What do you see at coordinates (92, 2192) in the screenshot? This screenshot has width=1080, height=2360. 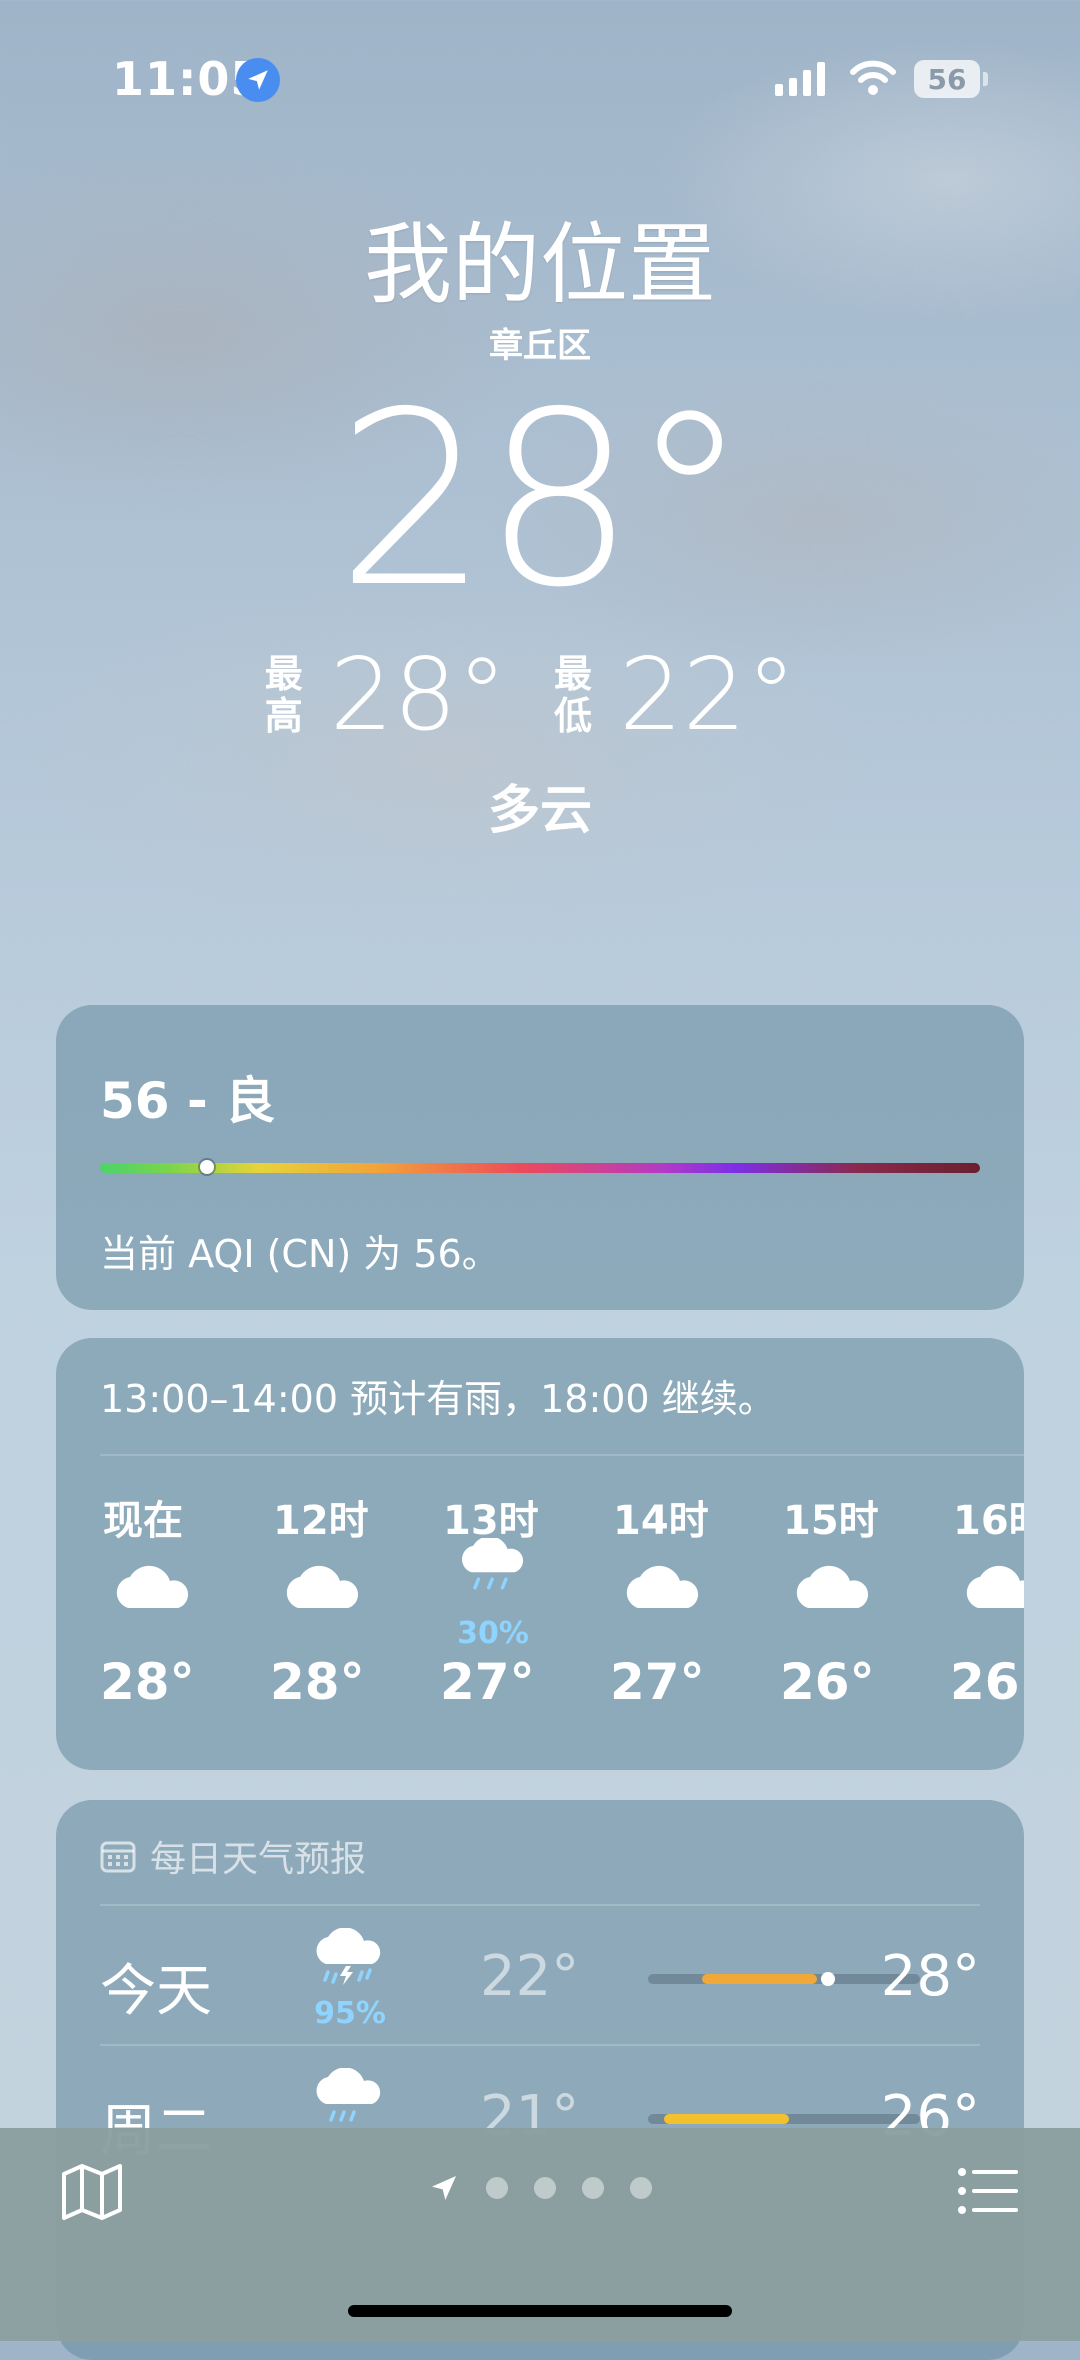 I see `map-icon` at bounding box center [92, 2192].